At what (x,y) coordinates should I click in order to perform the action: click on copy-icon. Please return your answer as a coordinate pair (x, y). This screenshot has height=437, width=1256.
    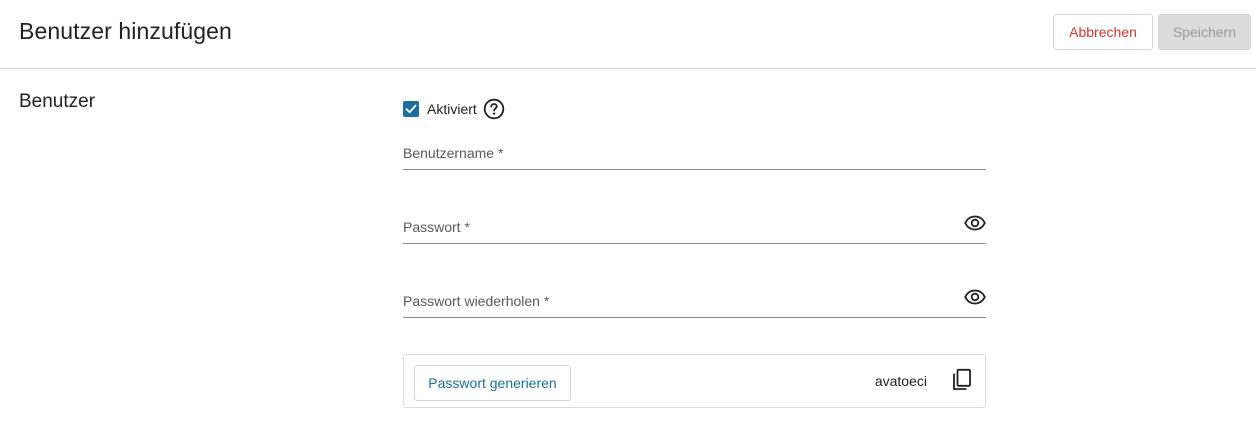
    Looking at the image, I should click on (962, 380).